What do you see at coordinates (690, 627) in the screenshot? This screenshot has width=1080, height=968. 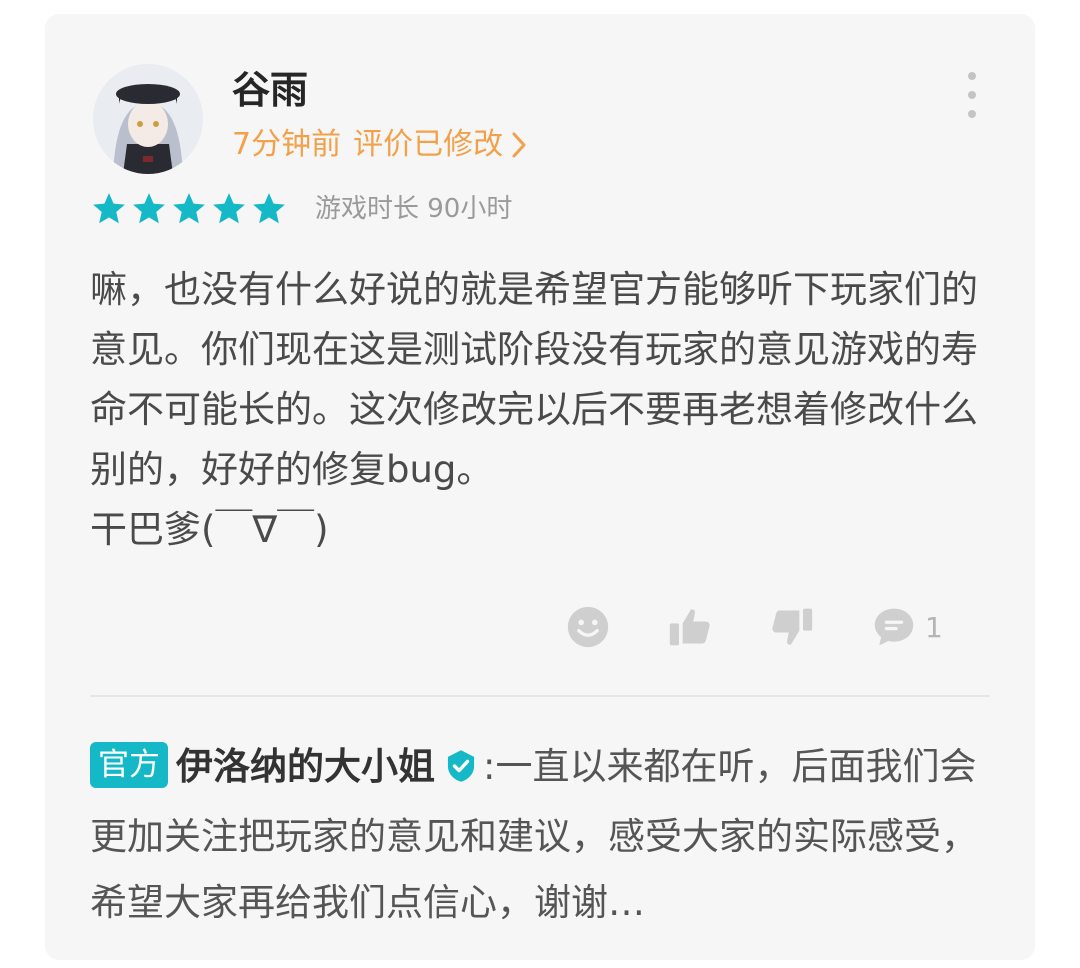 I see `thumbs-up-icon` at bounding box center [690, 627].